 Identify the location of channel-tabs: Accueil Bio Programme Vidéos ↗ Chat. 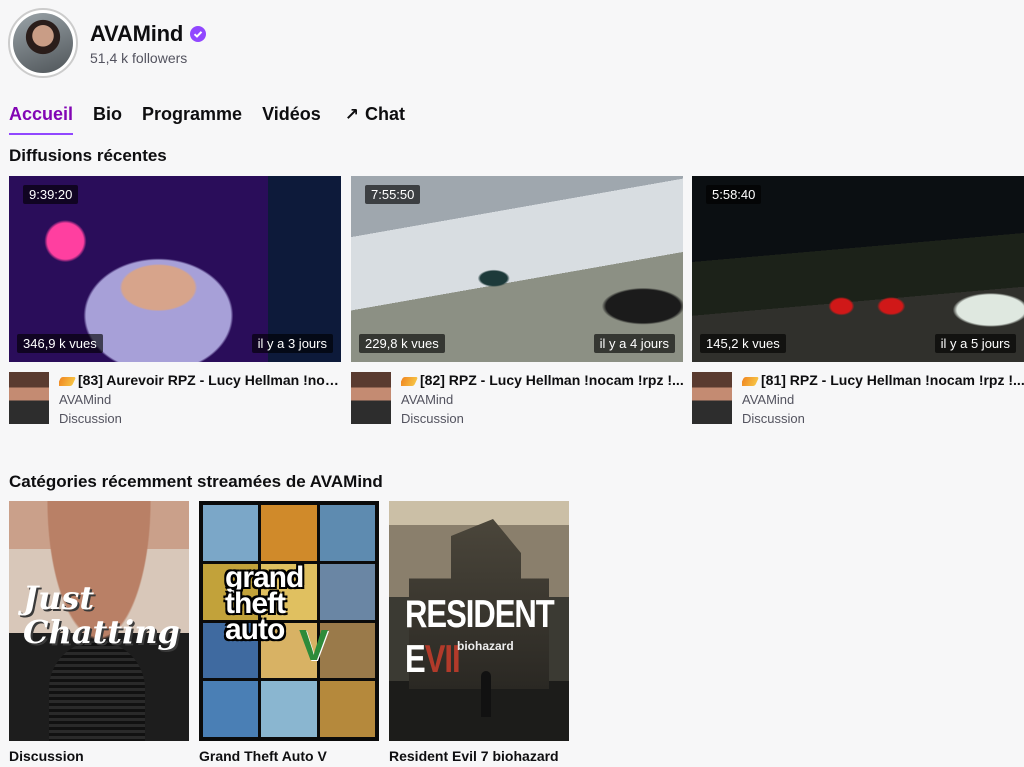
(217, 119).